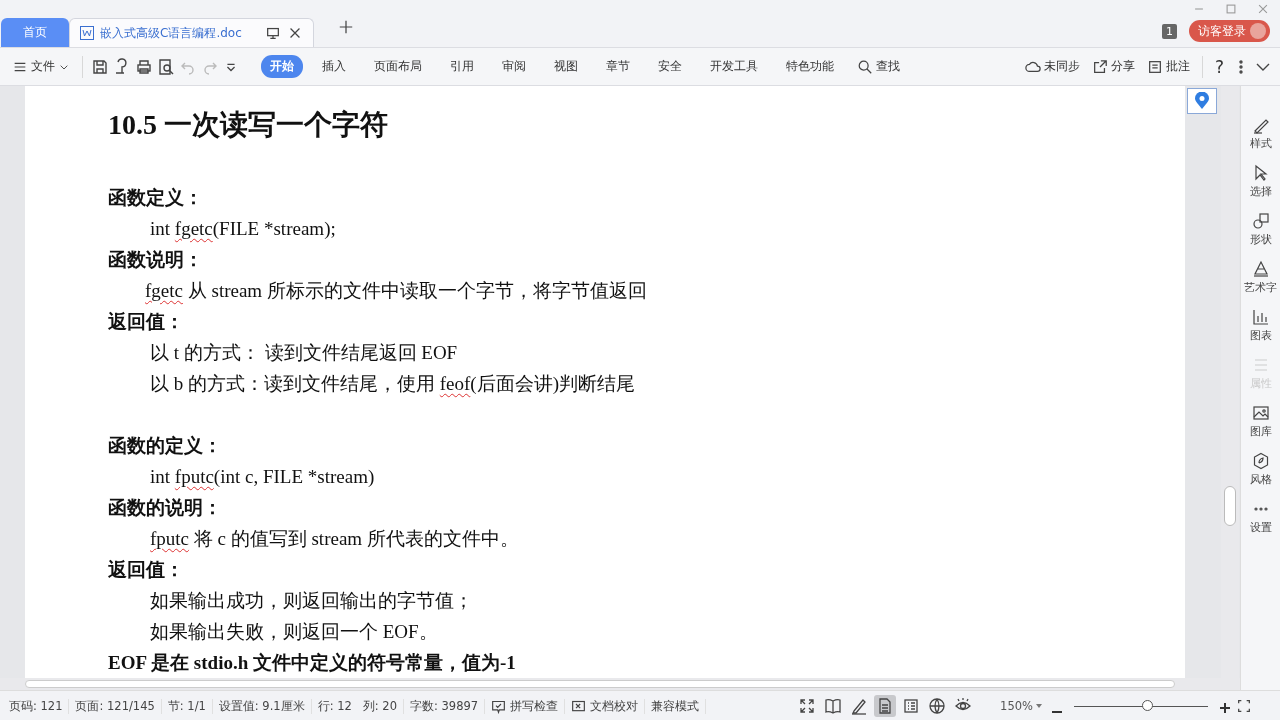 This screenshot has height=720, width=1280. Describe the element at coordinates (1260, 133) in the screenshot. I see `sidebar-item: 样式` at that location.